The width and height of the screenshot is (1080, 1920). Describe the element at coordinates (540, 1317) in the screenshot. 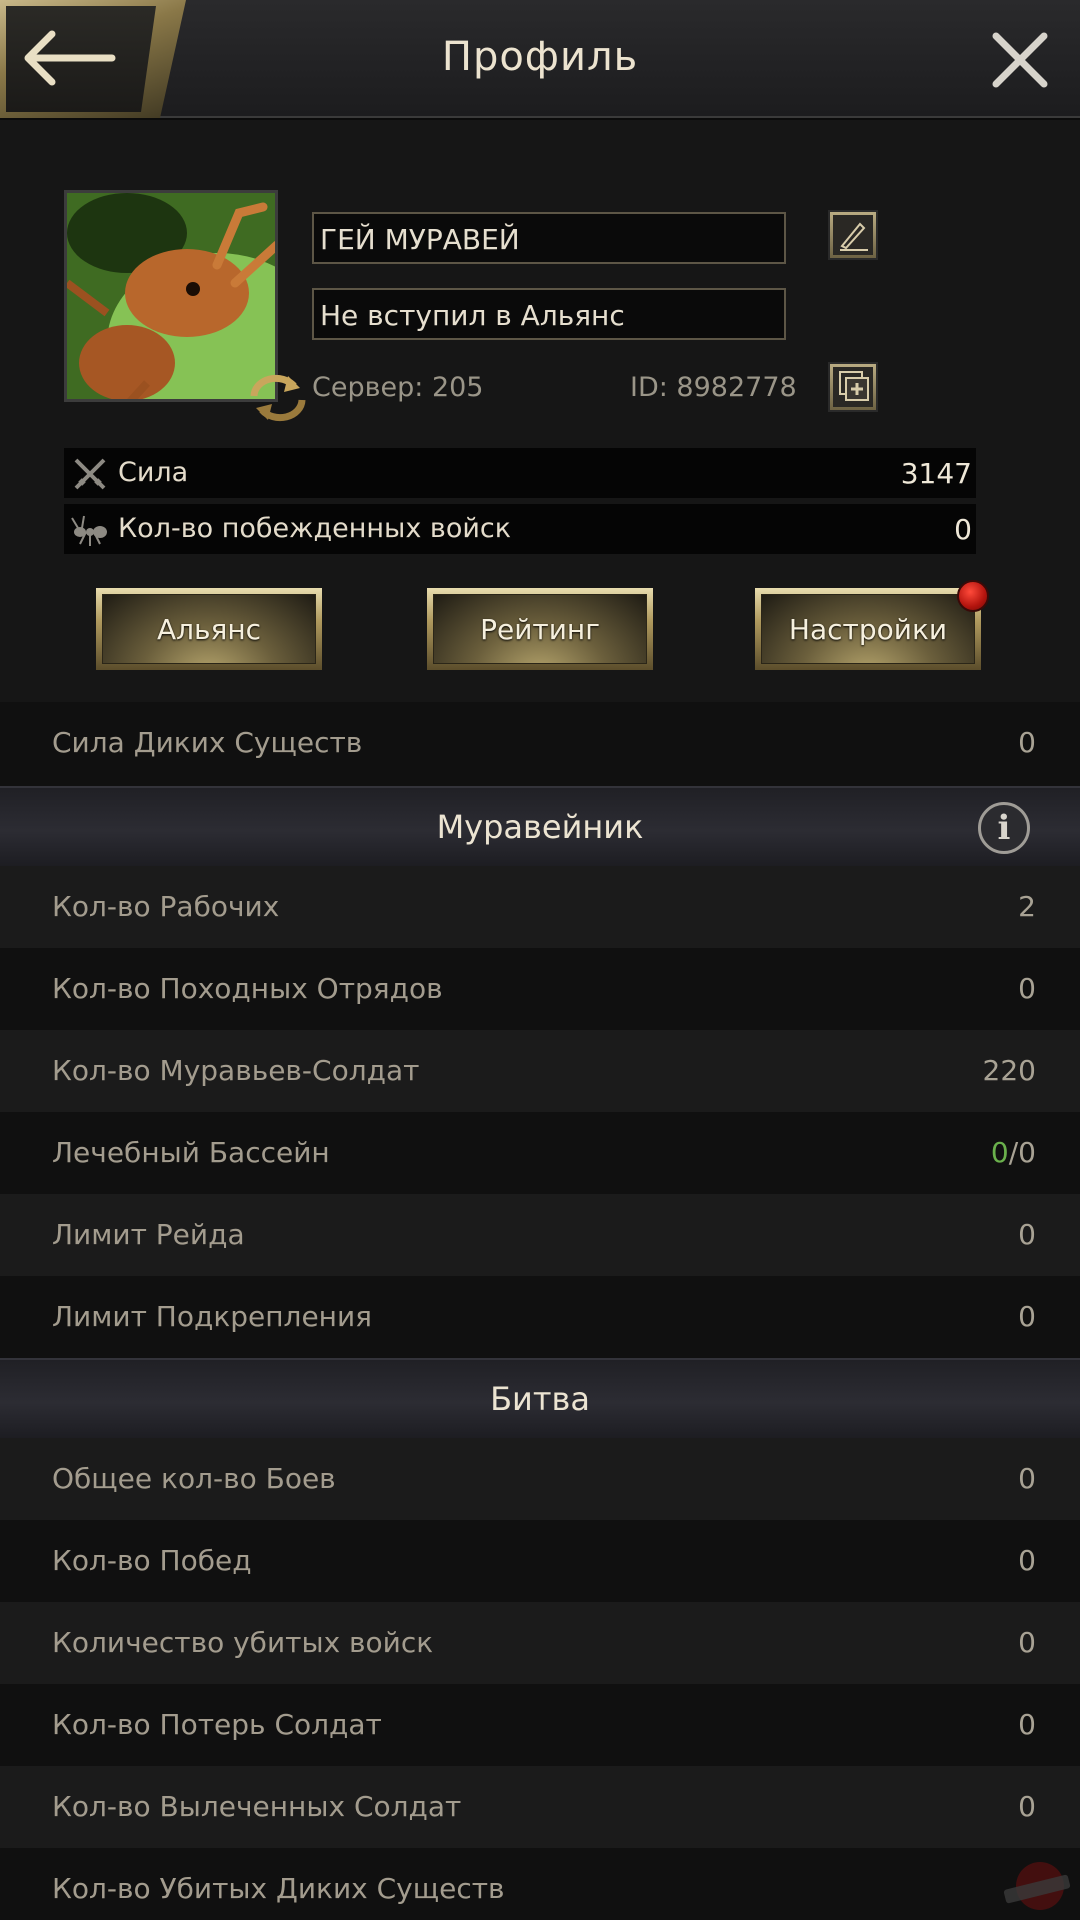

I see `list-item: Лимит Подкрепления 0` at that location.